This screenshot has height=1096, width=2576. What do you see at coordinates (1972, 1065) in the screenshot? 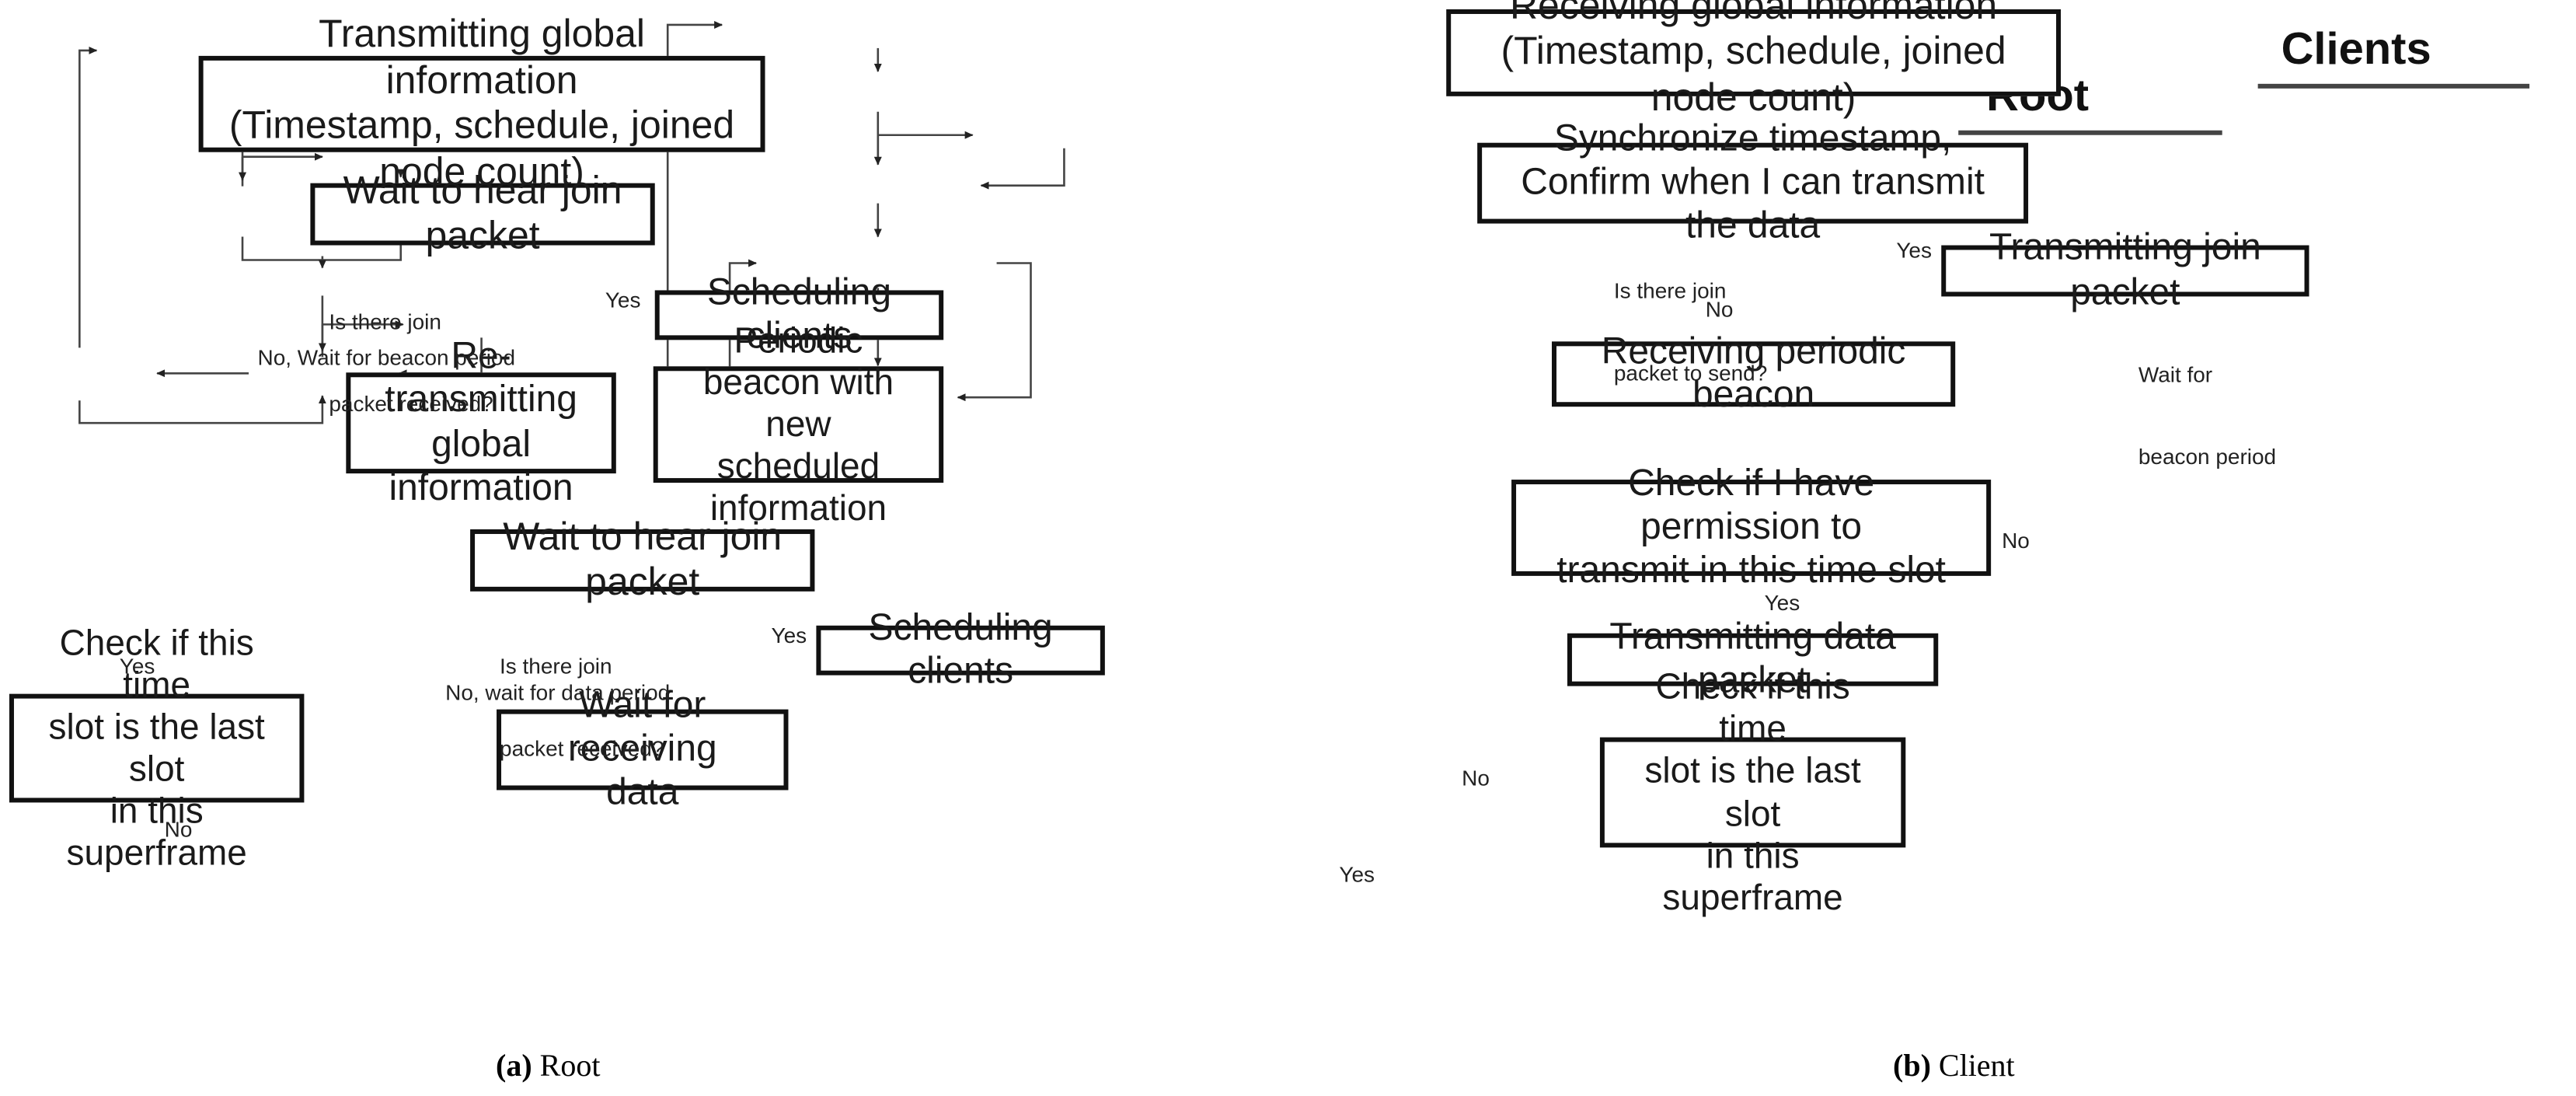
I see `caption-text: Client` at bounding box center [1972, 1065].